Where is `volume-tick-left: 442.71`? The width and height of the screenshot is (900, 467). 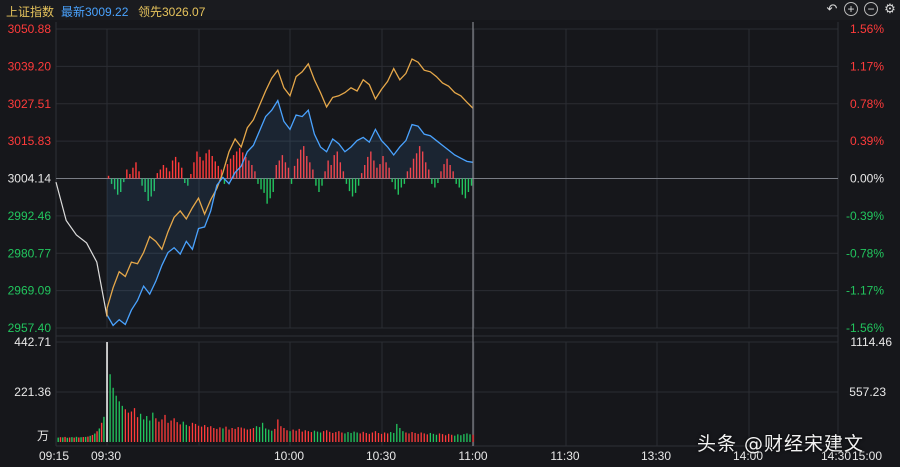
volume-tick-left: 442.71 is located at coordinates (32, 342).